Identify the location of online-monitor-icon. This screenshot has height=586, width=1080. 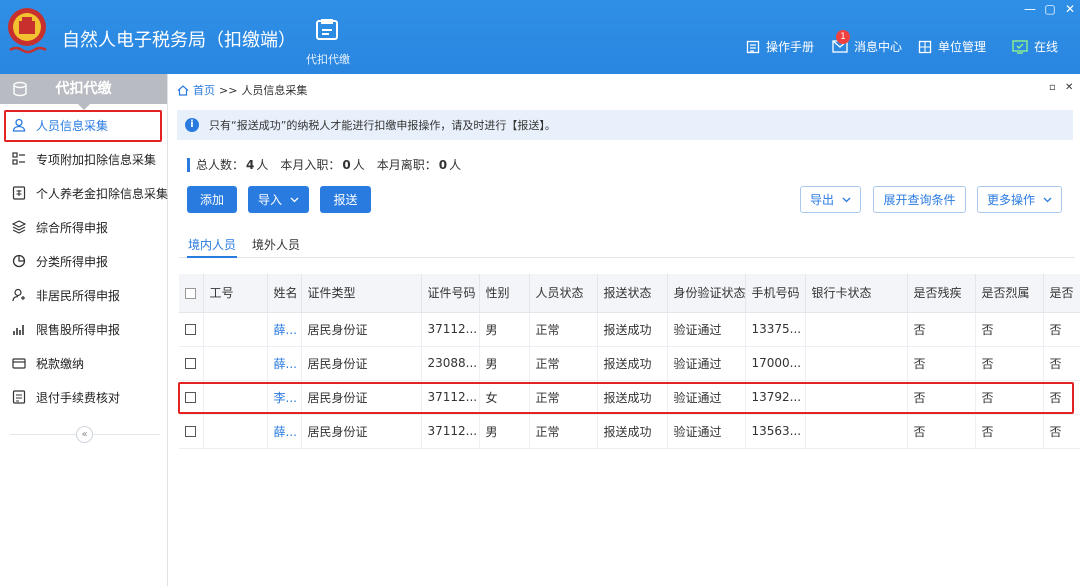
(1020, 46).